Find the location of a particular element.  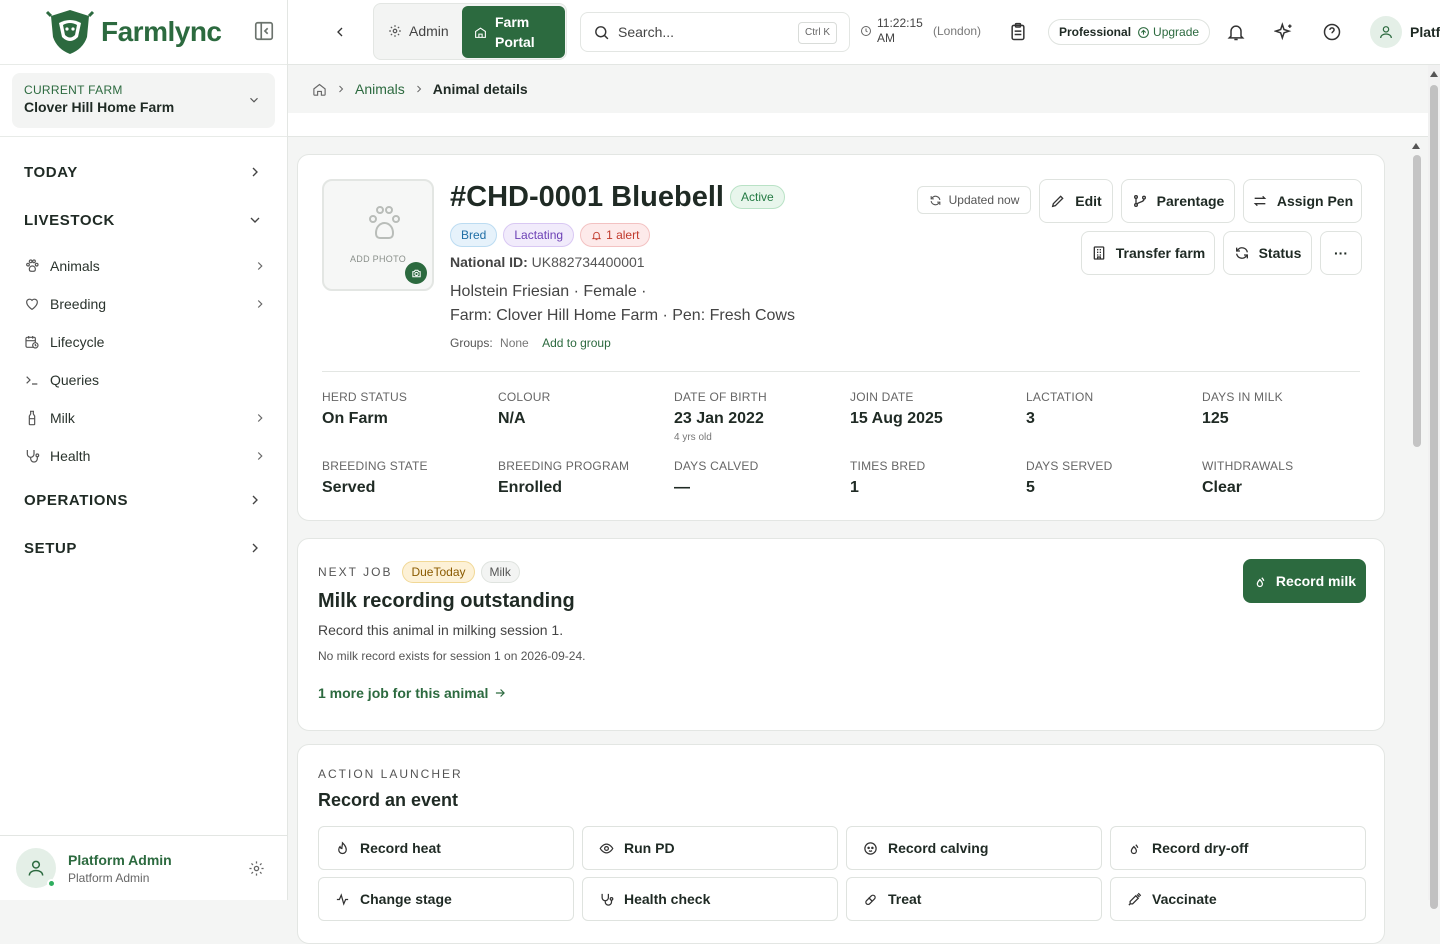

logo: Farmlync is located at coordinates (143, 32).